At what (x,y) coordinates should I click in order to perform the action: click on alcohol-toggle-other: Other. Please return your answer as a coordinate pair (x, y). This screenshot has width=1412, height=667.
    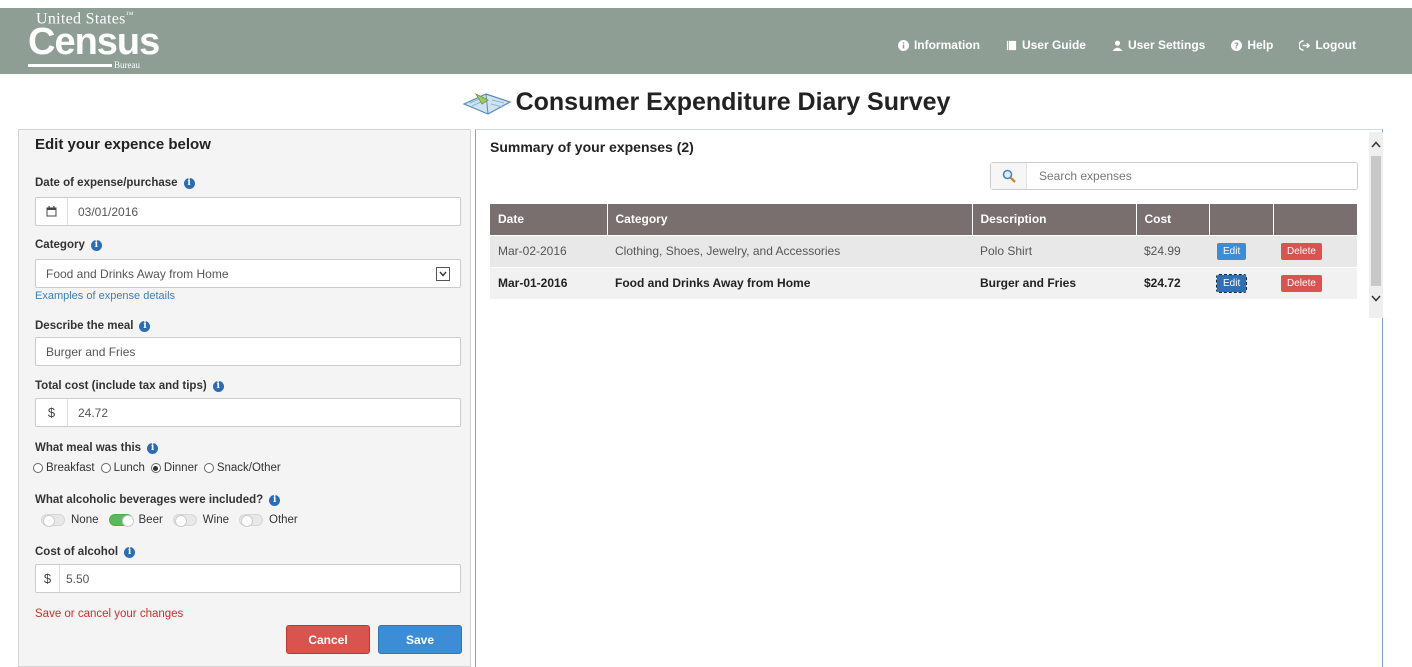
    Looking at the image, I should click on (268, 520).